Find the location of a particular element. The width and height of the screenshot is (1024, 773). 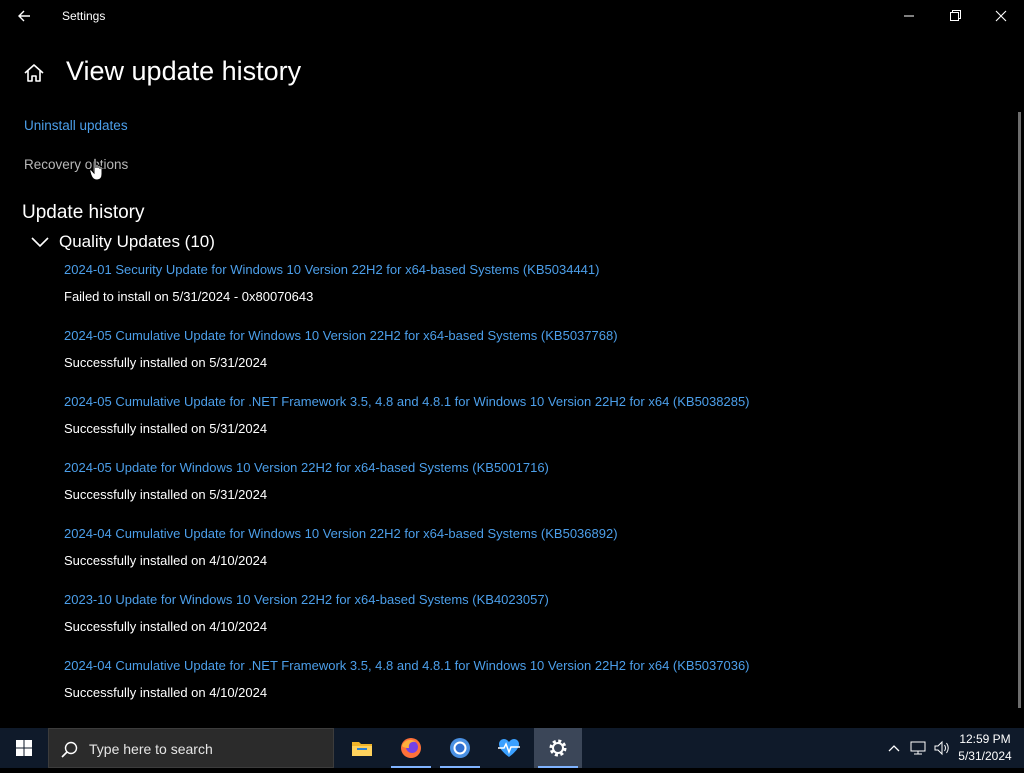

recovery-options-link: Recovery options is located at coordinates (76, 164).